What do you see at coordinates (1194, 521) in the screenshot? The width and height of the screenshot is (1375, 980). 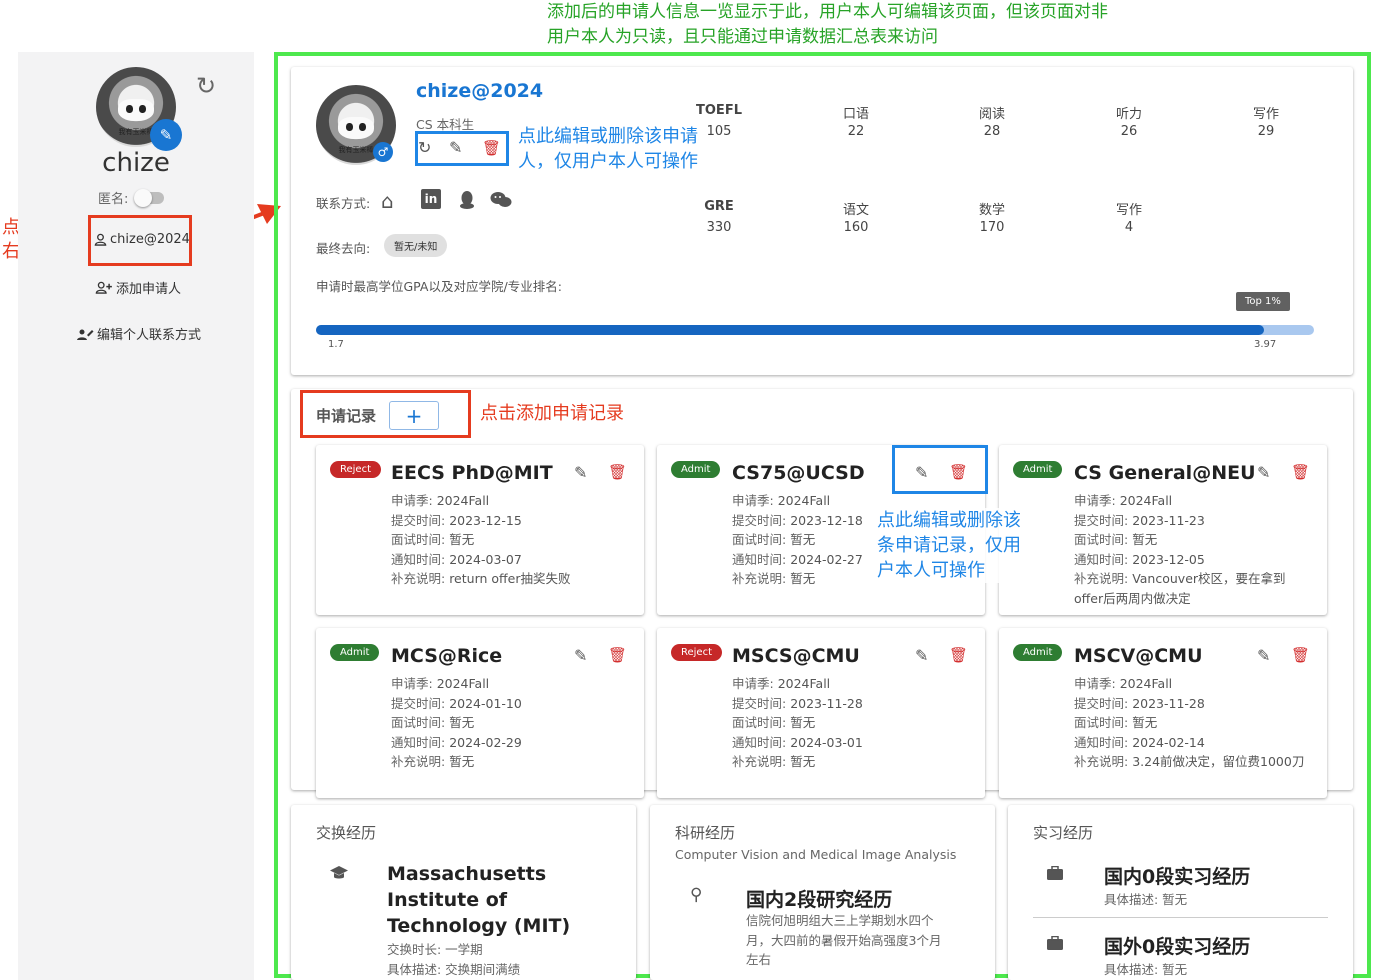 I see `record-submit-row: 提交时间: 2023-11-23` at bounding box center [1194, 521].